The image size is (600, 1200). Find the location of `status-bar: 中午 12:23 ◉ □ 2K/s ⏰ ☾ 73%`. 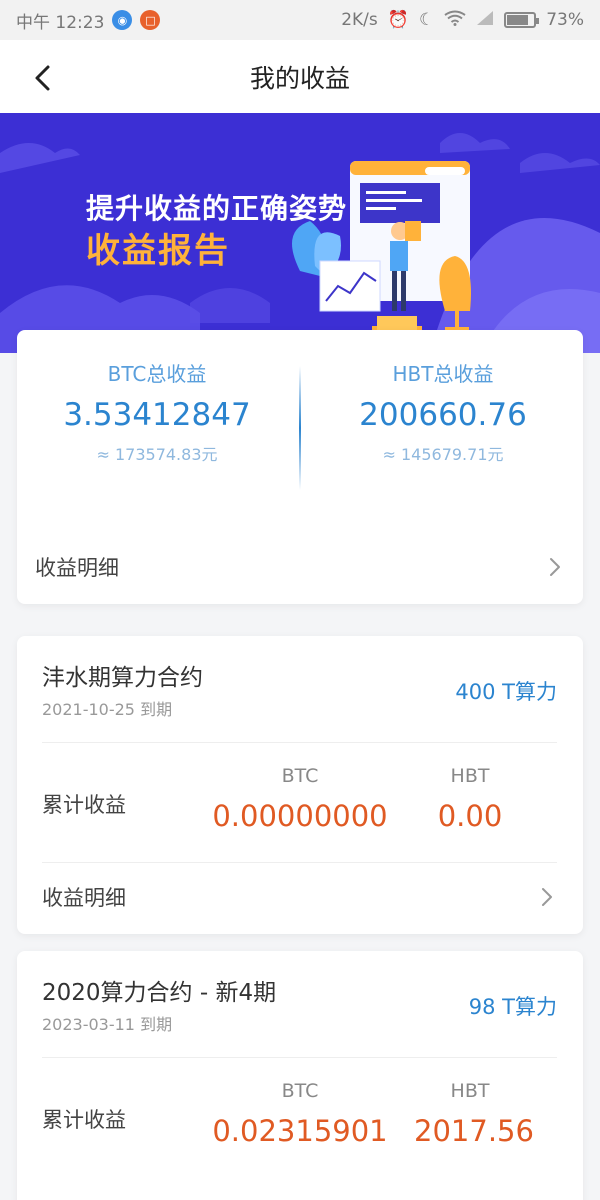

status-bar: 中午 12:23 ◉ □ 2K/s ⏰ ☾ 73% is located at coordinates (300, 20).